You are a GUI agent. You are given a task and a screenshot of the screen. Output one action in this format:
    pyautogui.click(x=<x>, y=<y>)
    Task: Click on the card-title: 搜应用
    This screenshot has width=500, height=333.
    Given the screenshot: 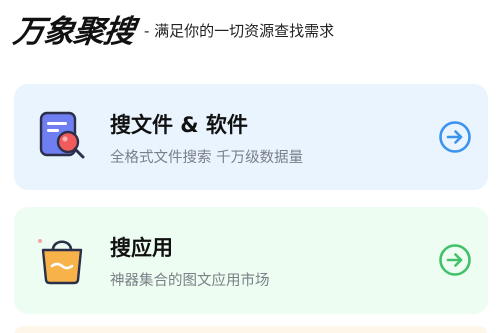 What is the action you would take?
    pyautogui.click(x=141, y=248)
    